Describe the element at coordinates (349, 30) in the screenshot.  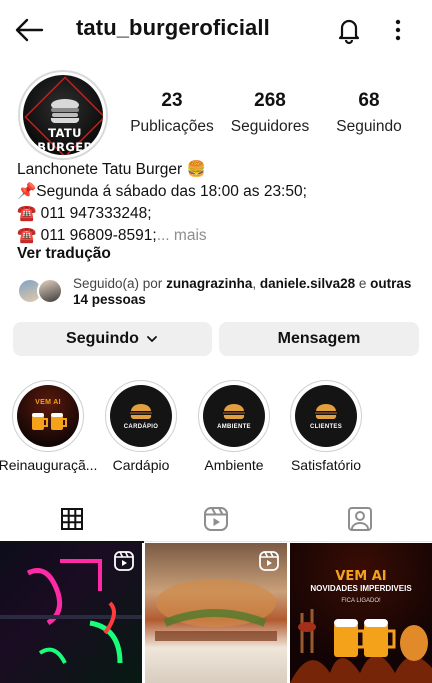
I see `bell-icon` at that location.